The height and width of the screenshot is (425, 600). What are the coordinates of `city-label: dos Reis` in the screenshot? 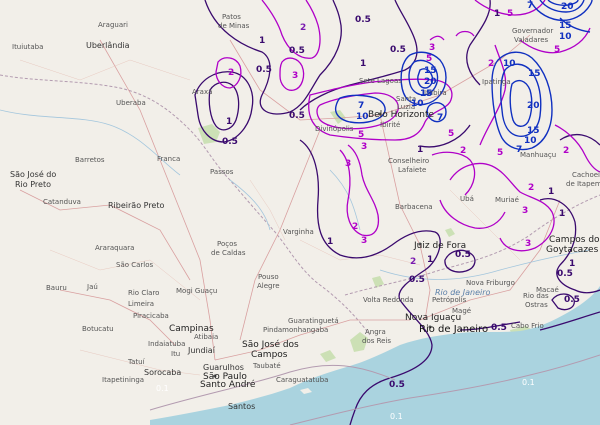 It's located at (377, 341).